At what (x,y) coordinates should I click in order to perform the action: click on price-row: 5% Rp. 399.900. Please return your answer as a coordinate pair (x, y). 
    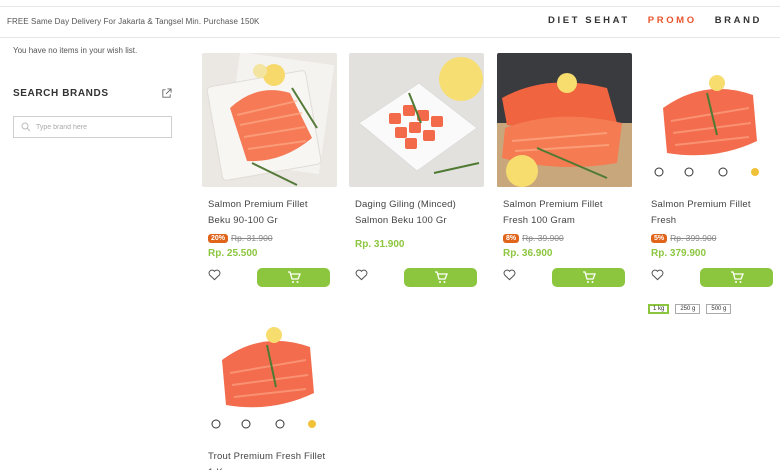
    Looking at the image, I should click on (683, 238).